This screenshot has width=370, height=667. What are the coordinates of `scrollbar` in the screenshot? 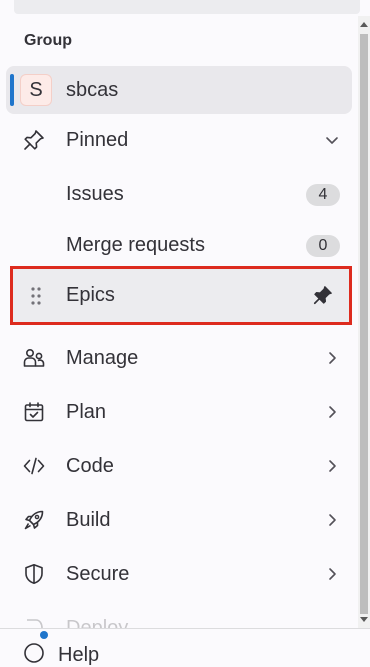 It's located at (364, 322).